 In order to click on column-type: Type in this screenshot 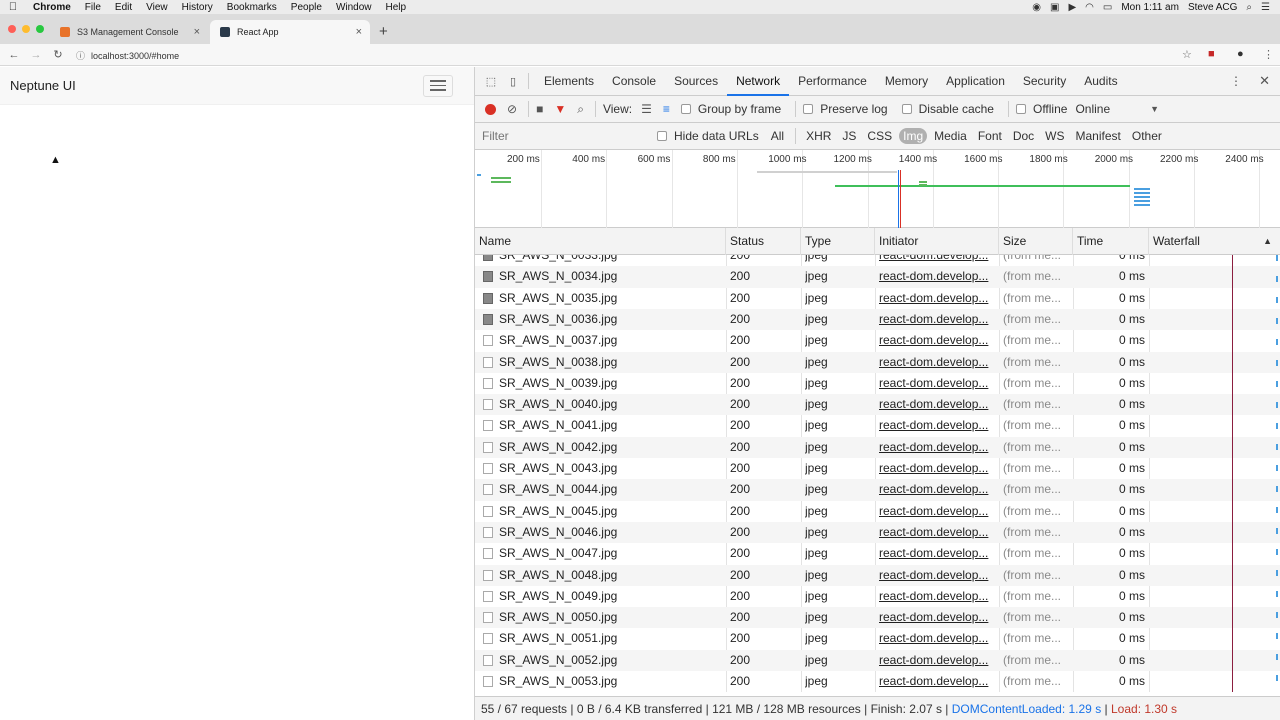, I will do `click(838, 241)`.